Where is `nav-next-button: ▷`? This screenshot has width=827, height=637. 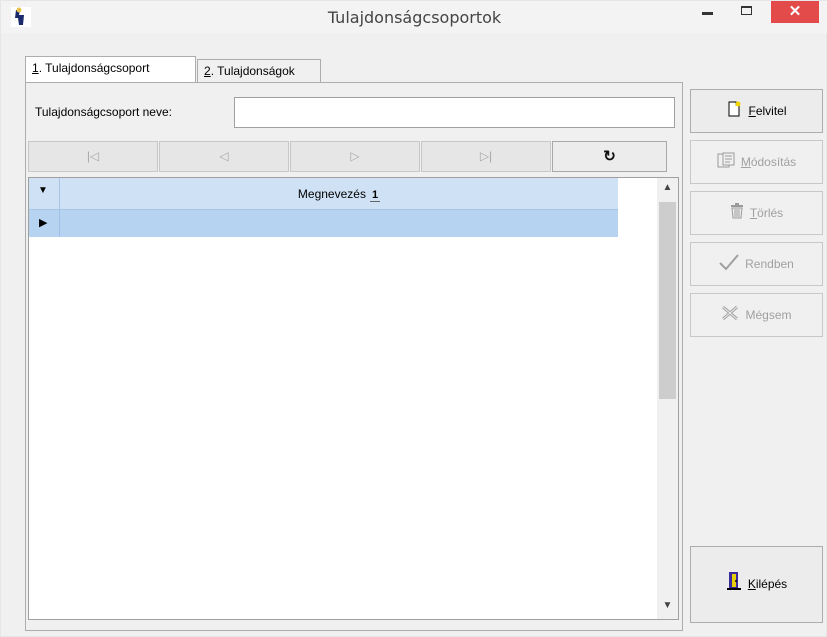 nav-next-button: ▷ is located at coordinates (355, 156).